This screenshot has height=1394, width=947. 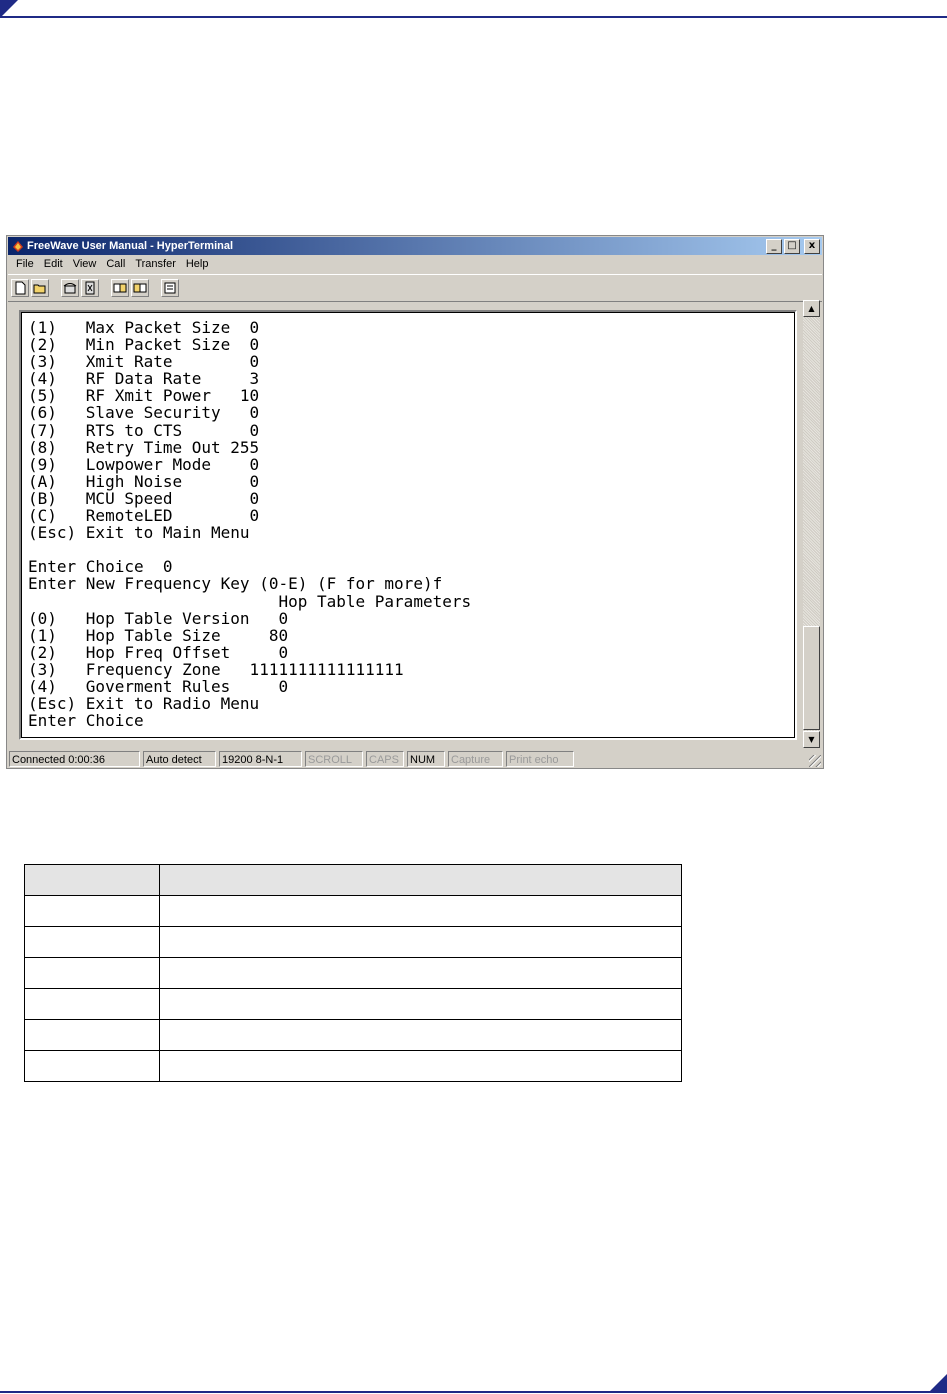 What do you see at coordinates (774, 246) in the screenshot?
I see `minimize-button: _` at bounding box center [774, 246].